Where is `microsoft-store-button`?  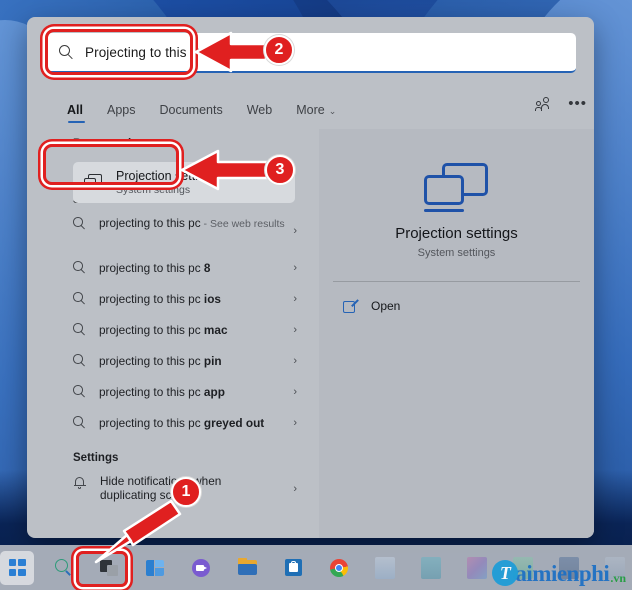
microsoft-store-button is located at coordinates (293, 568).